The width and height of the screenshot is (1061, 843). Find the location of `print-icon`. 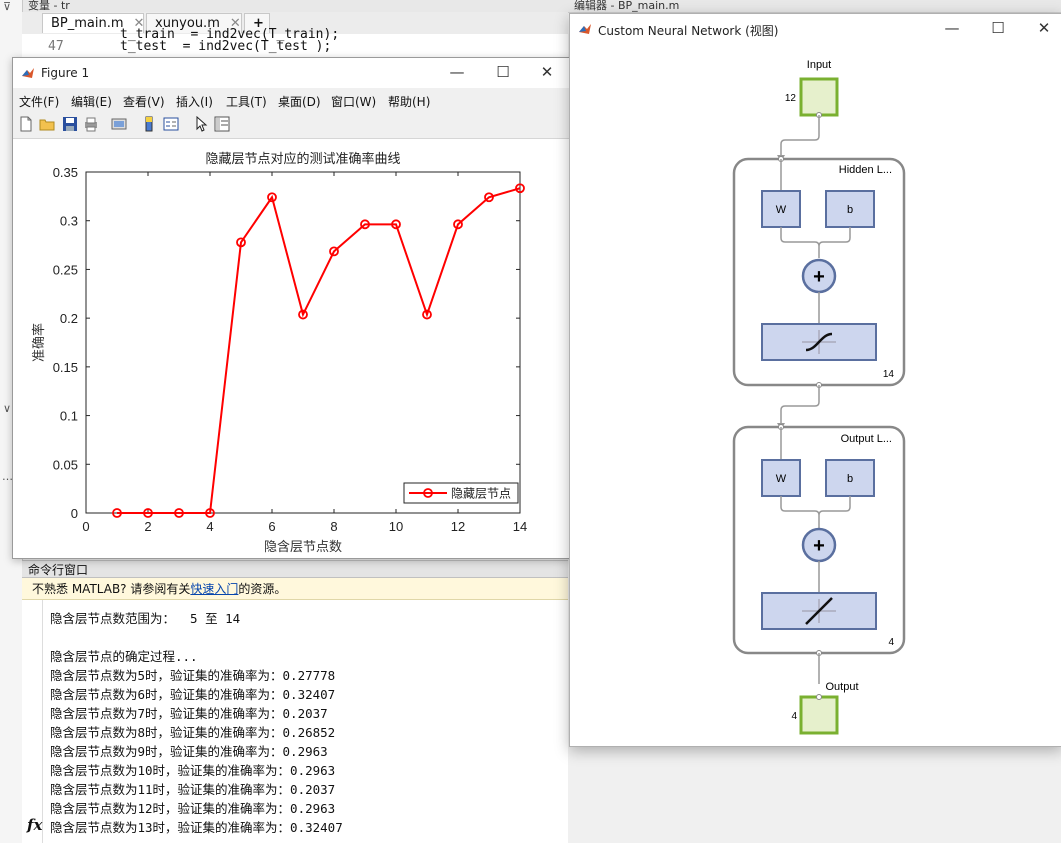

print-icon is located at coordinates (91, 124).